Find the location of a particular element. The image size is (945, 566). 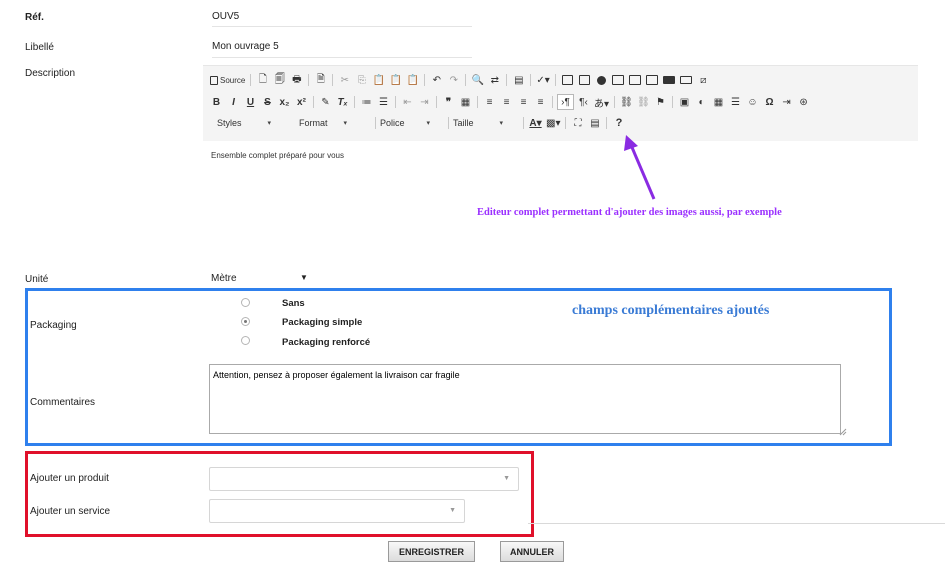

paste-text-icon: 📋 is located at coordinates (395, 80).